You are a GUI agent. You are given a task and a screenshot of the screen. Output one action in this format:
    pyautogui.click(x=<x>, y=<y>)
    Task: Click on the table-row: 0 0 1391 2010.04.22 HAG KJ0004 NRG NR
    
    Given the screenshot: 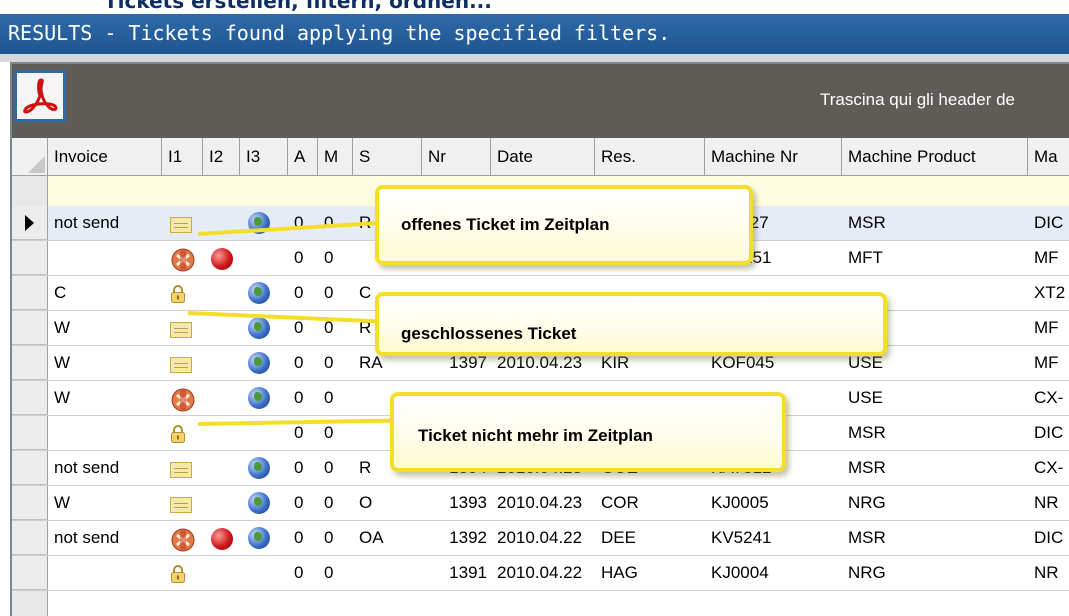 What is the action you would take?
    pyautogui.click(x=540, y=573)
    